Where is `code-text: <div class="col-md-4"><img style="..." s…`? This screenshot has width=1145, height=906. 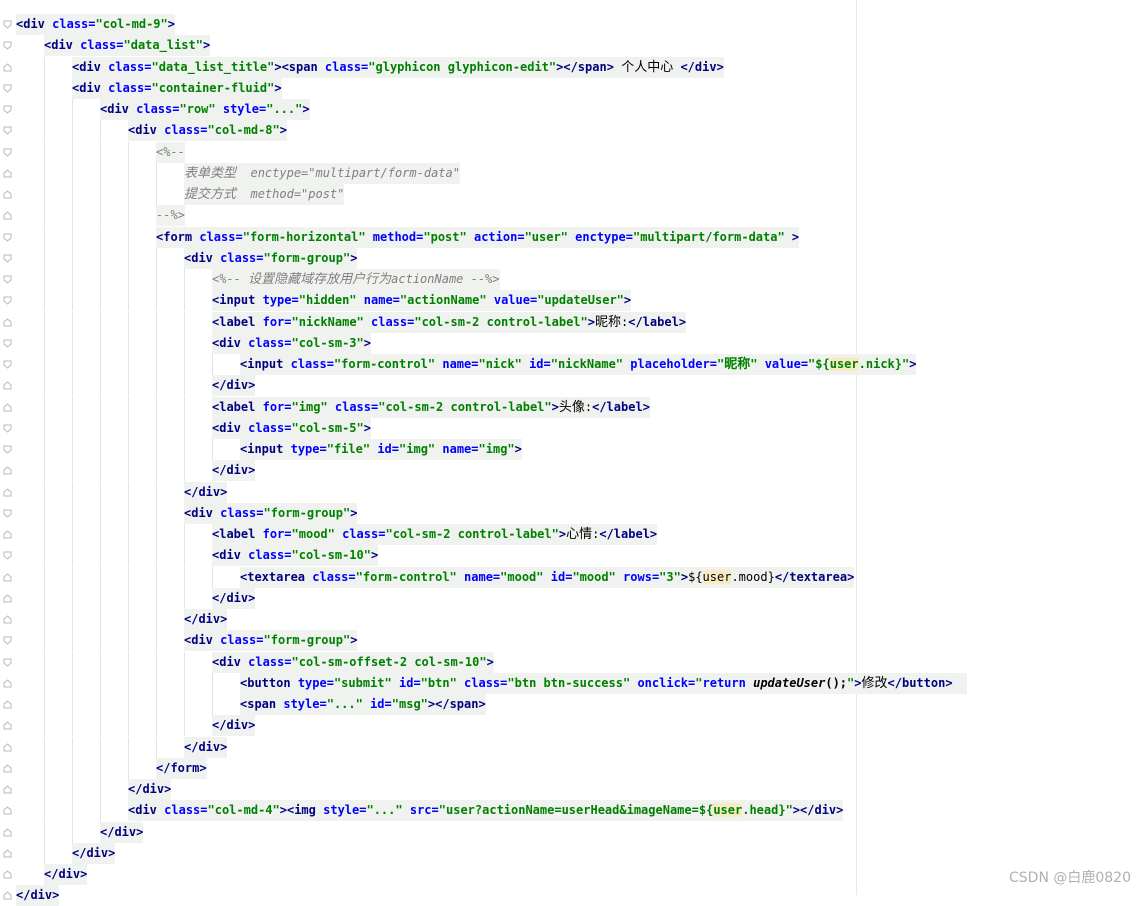
code-text: <div class="col-md-4"><img style="..." s… is located at coordinates (486, 811).